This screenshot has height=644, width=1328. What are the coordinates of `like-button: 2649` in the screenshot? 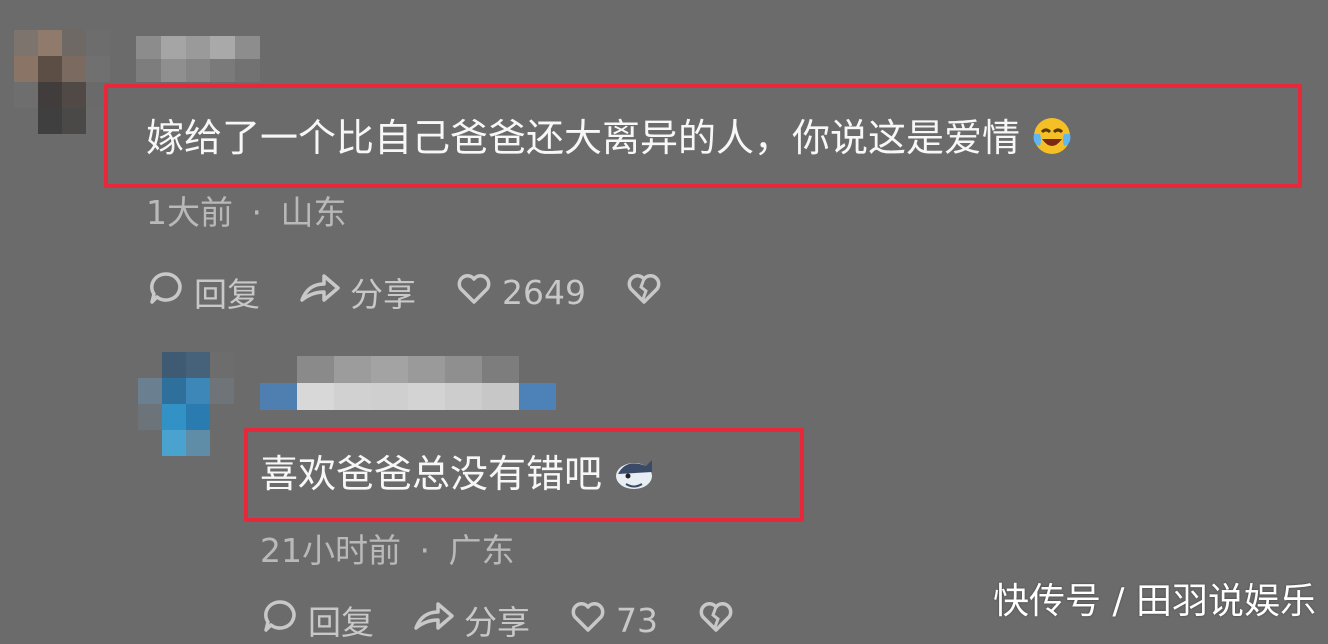 It's located at (520, 292).